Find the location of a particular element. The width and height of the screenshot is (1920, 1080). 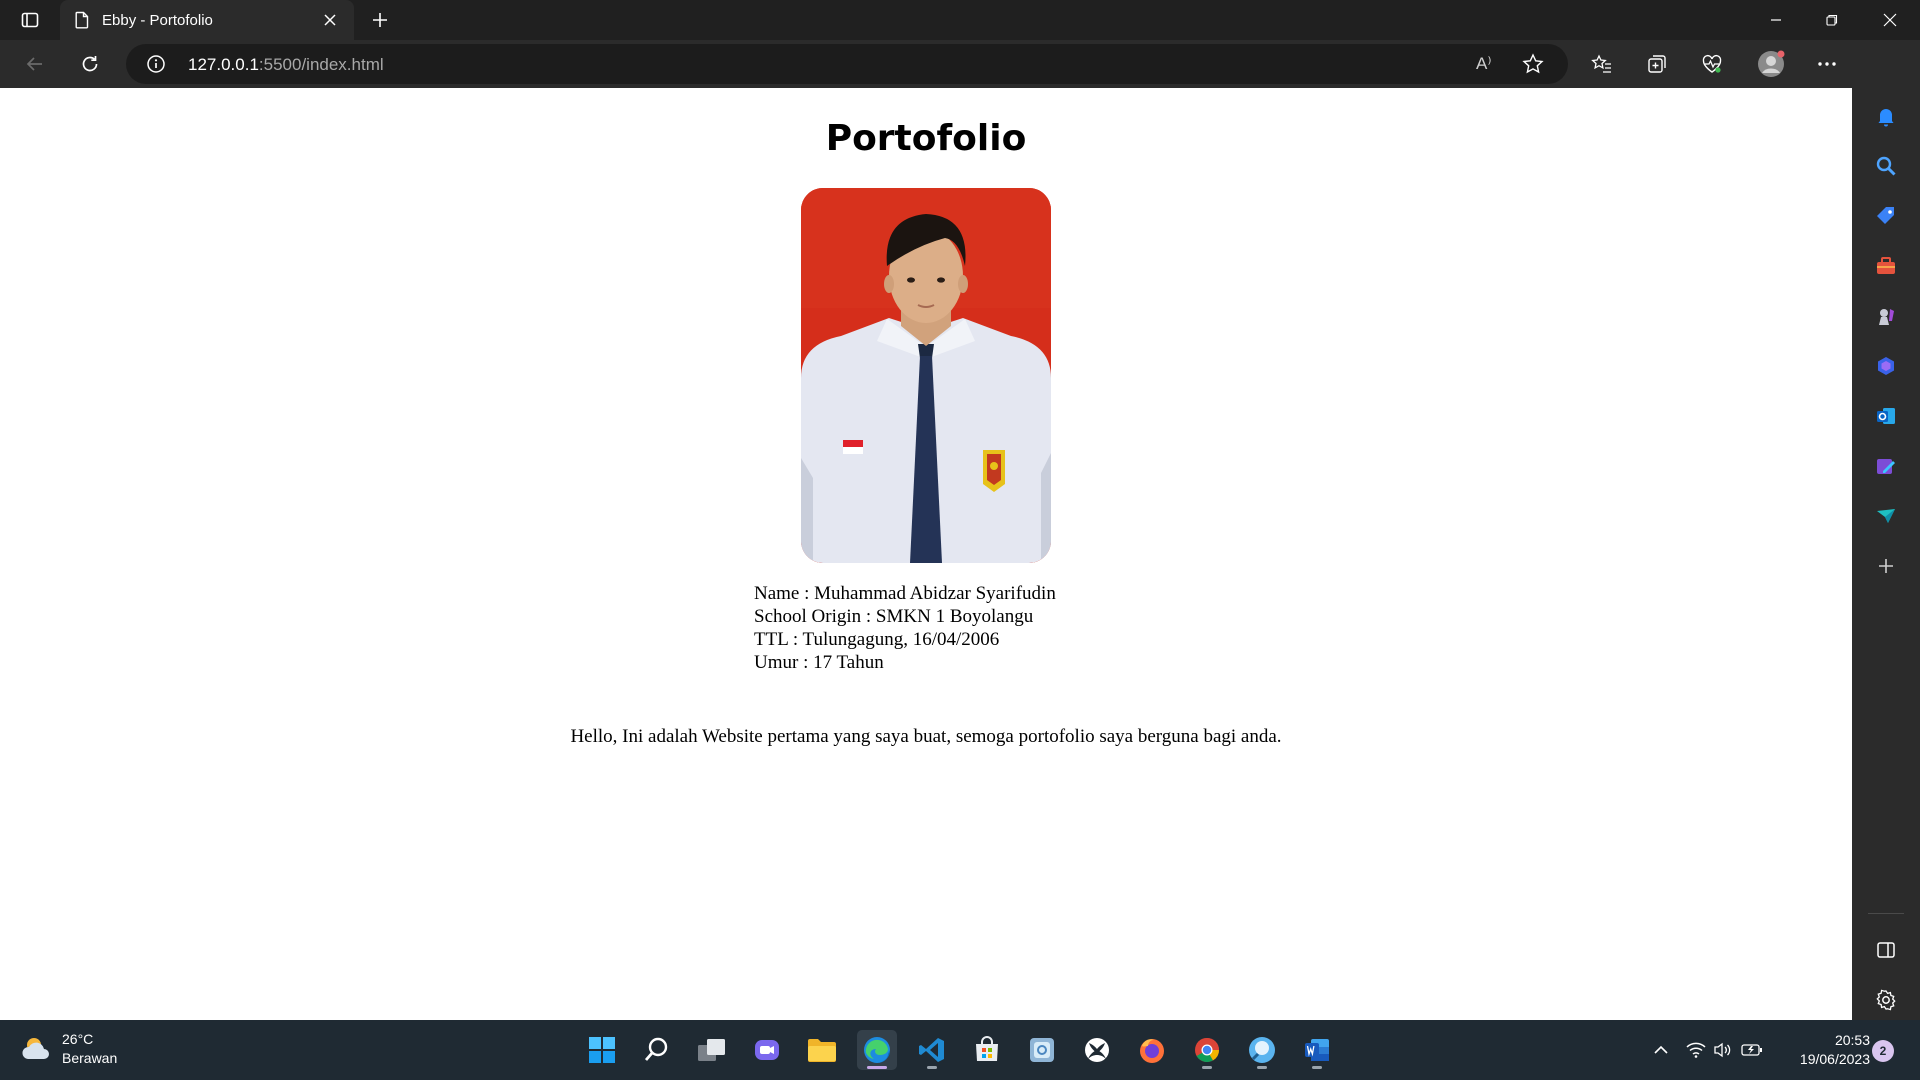

avatar-icon is located at coordinates (1771, 63).